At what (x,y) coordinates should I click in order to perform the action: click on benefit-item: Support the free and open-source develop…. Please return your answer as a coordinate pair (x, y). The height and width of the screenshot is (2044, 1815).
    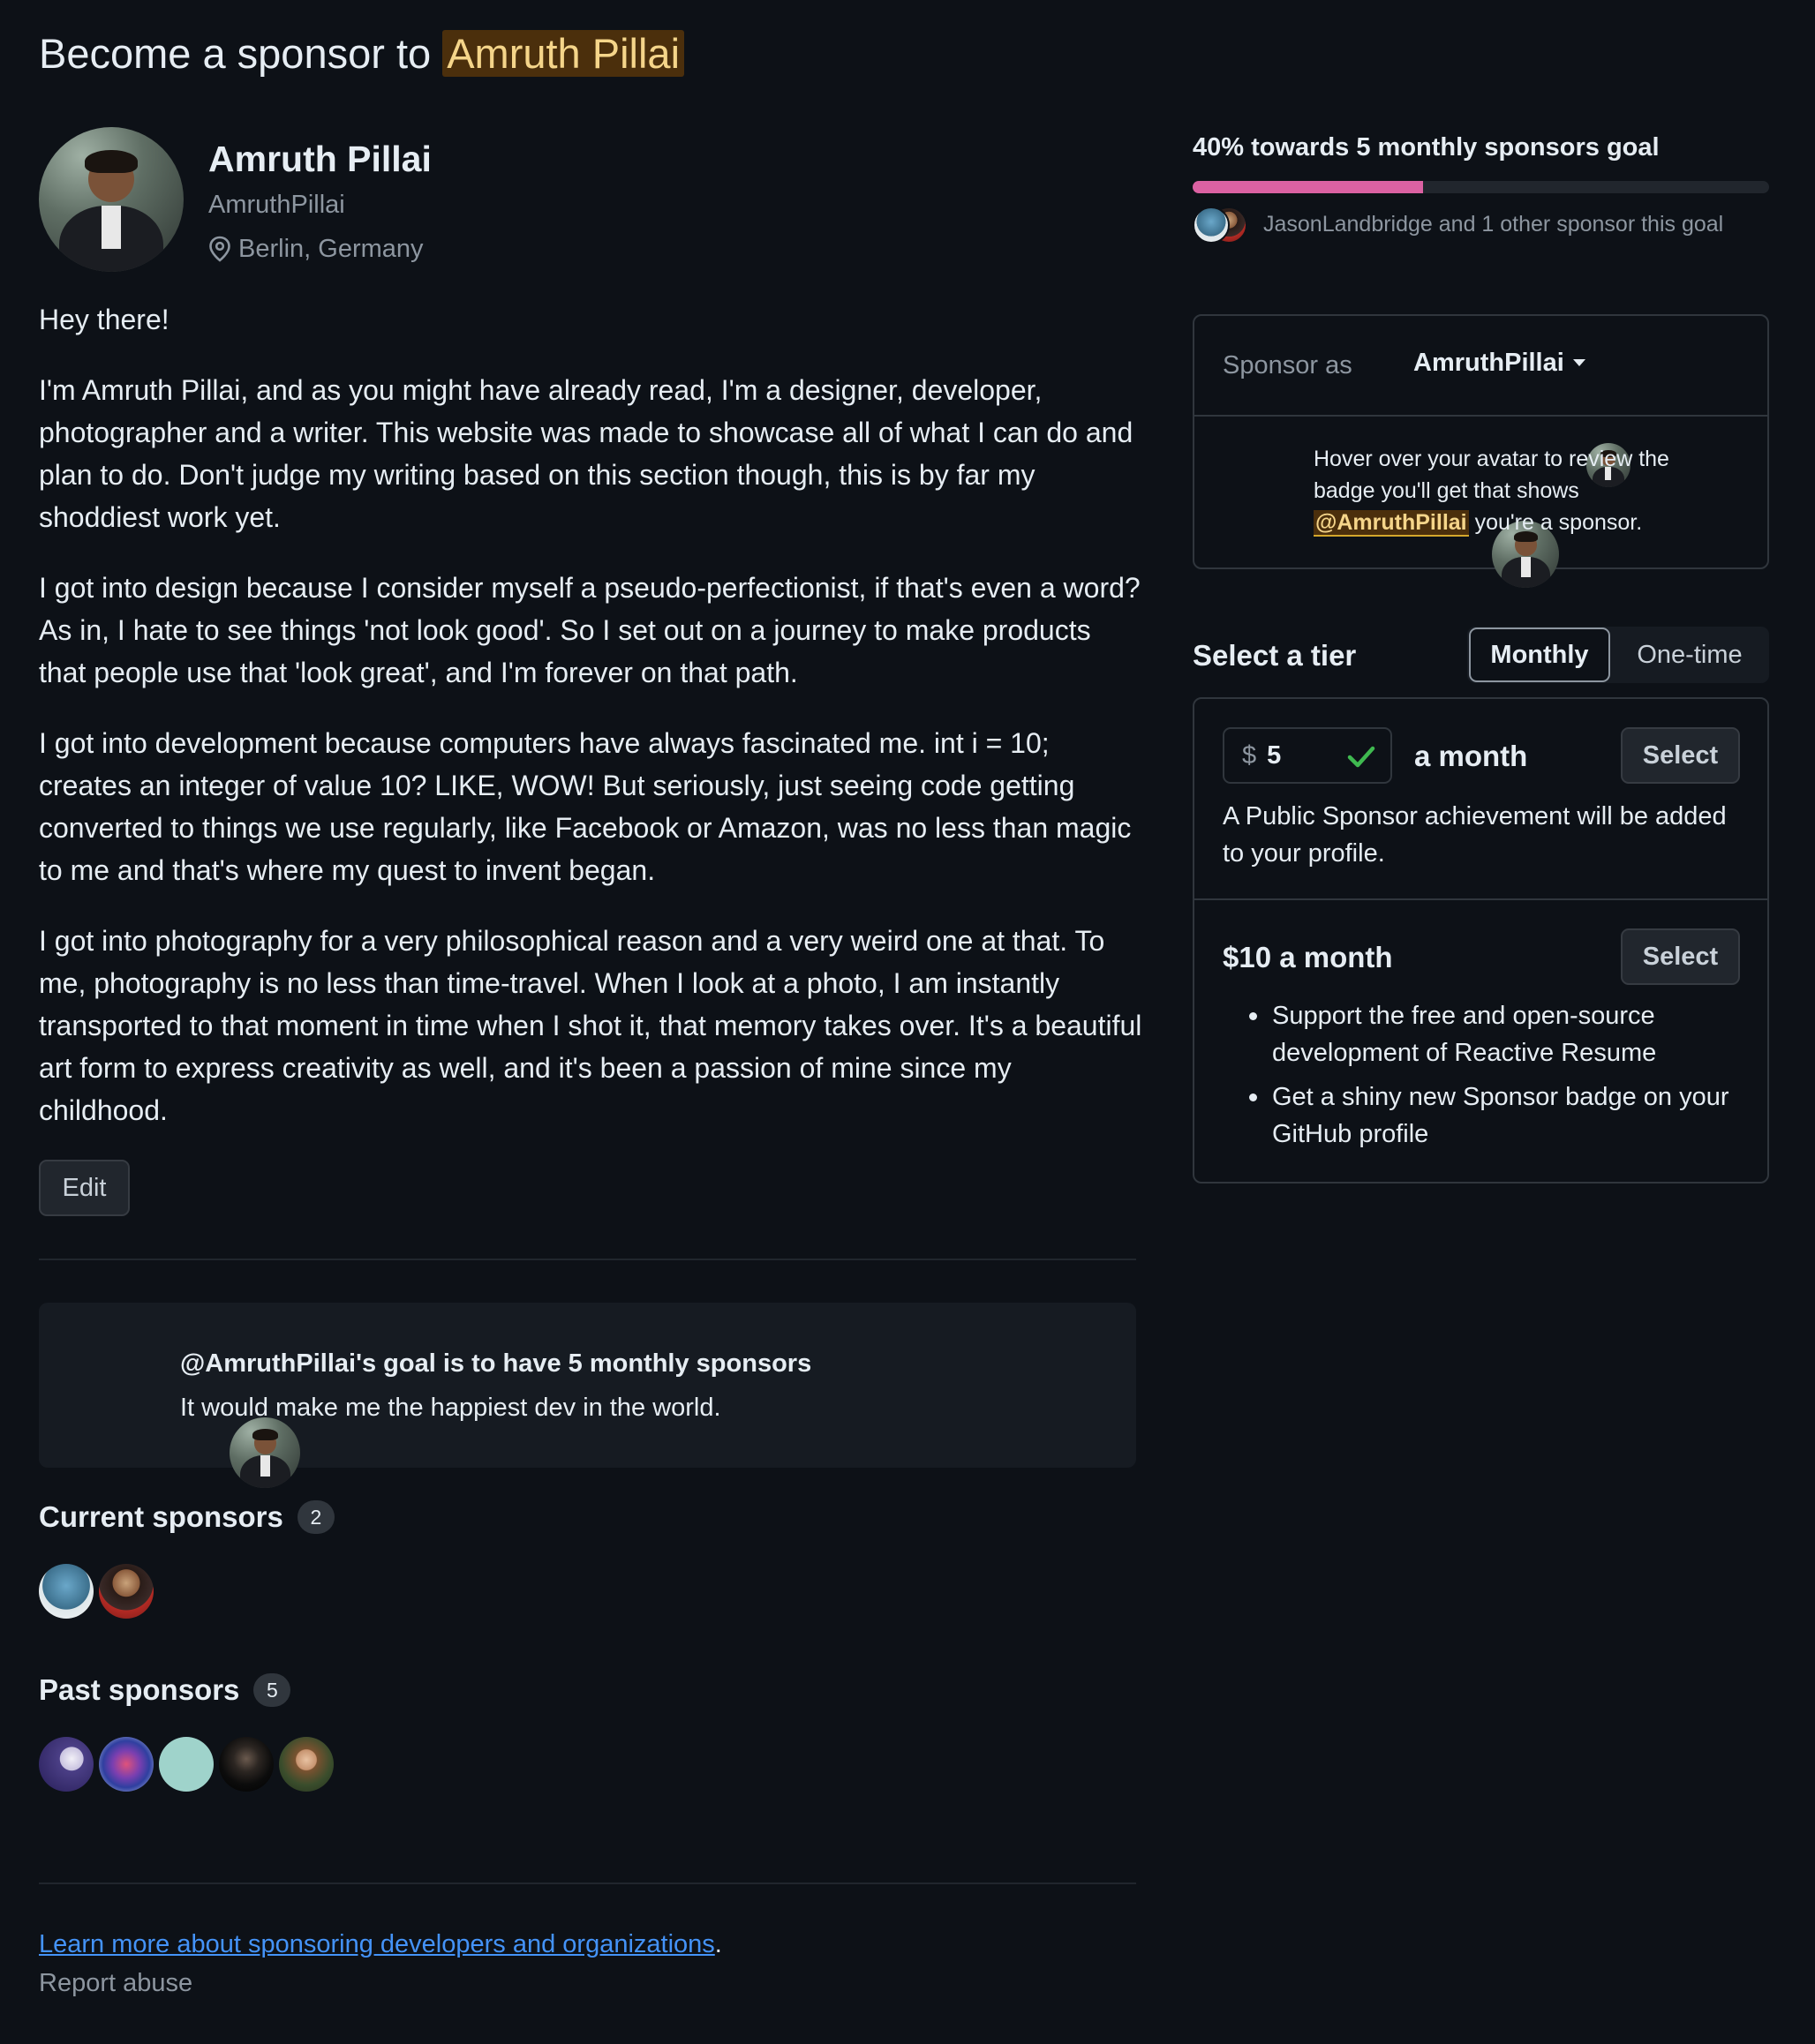
    Looking at the image, I should click on (1487, 1034).